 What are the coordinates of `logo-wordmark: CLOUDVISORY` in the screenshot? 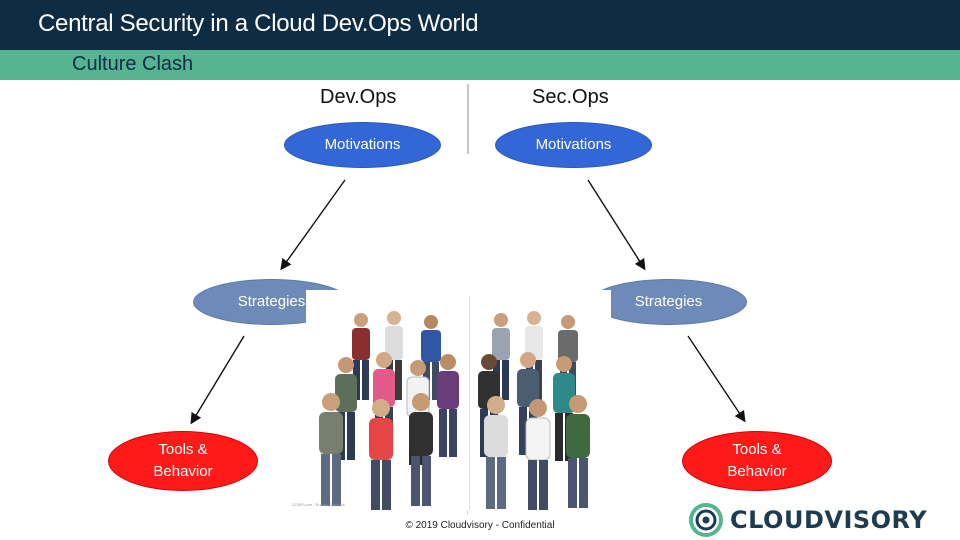 It's located at (829, 520).